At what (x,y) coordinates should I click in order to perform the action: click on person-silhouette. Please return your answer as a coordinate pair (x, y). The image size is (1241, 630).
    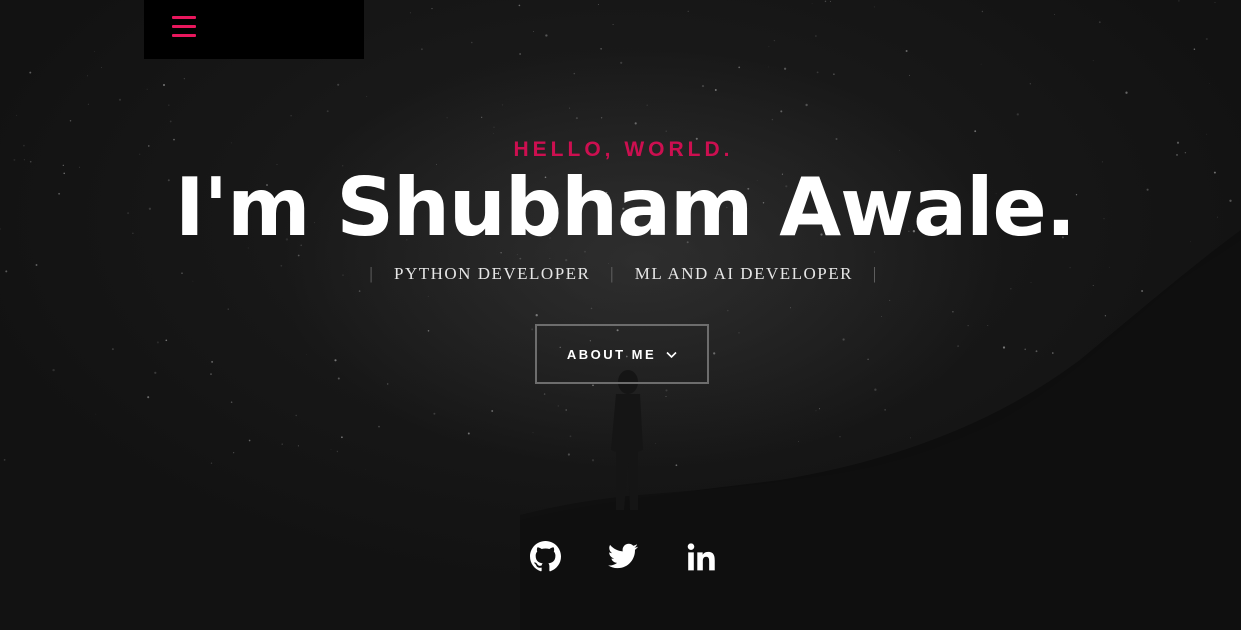
    Looking at the image, I should click on (627, 440).